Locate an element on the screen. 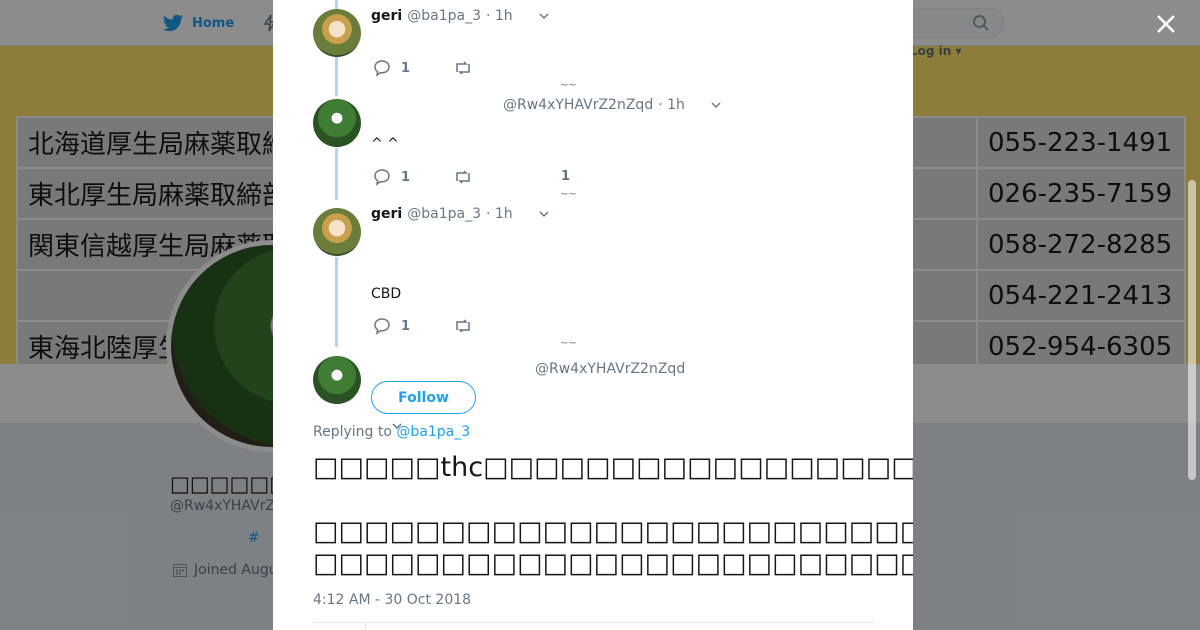 The width and height of the screenshot is (1200, 630). replying-to: Replying to @ba1pa_3 is located at coordinates (391, 432).